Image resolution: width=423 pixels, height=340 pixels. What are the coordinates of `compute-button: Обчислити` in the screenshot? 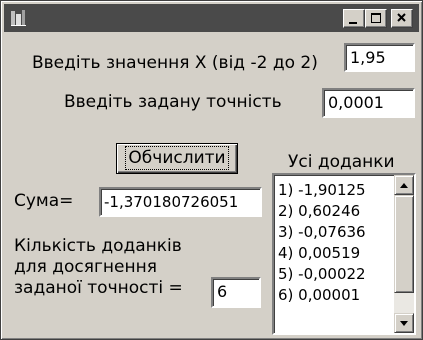 It's located at (177, 158).